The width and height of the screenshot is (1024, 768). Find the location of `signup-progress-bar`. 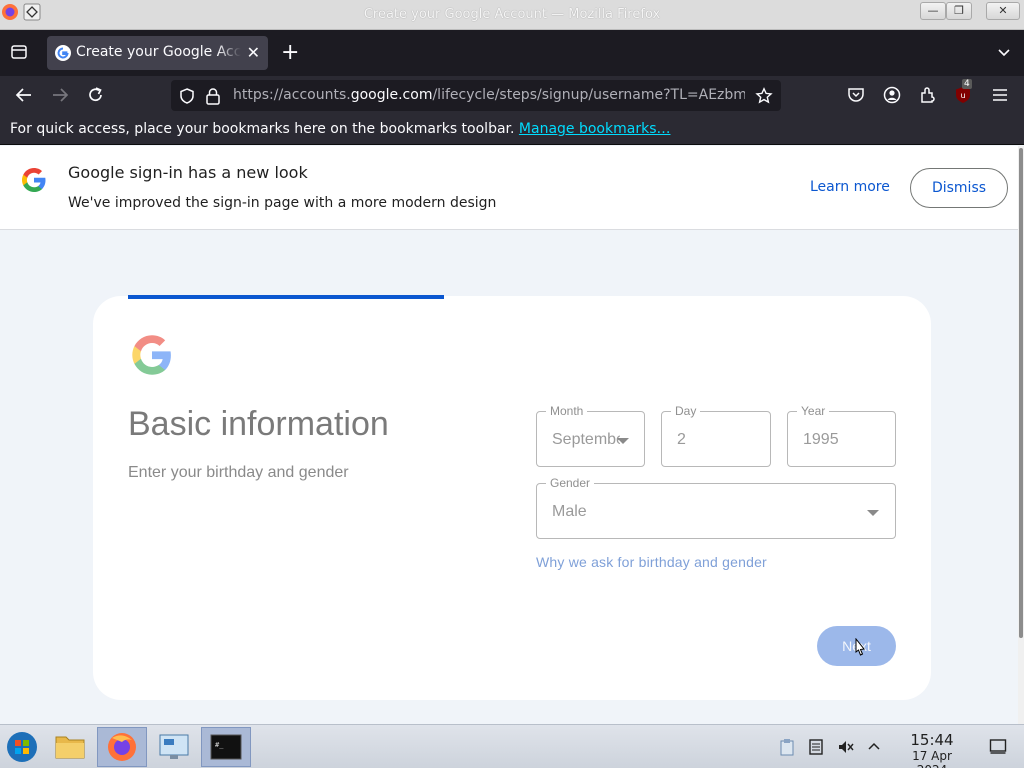

signup-progress-bar is located at coordinates (286, 297).